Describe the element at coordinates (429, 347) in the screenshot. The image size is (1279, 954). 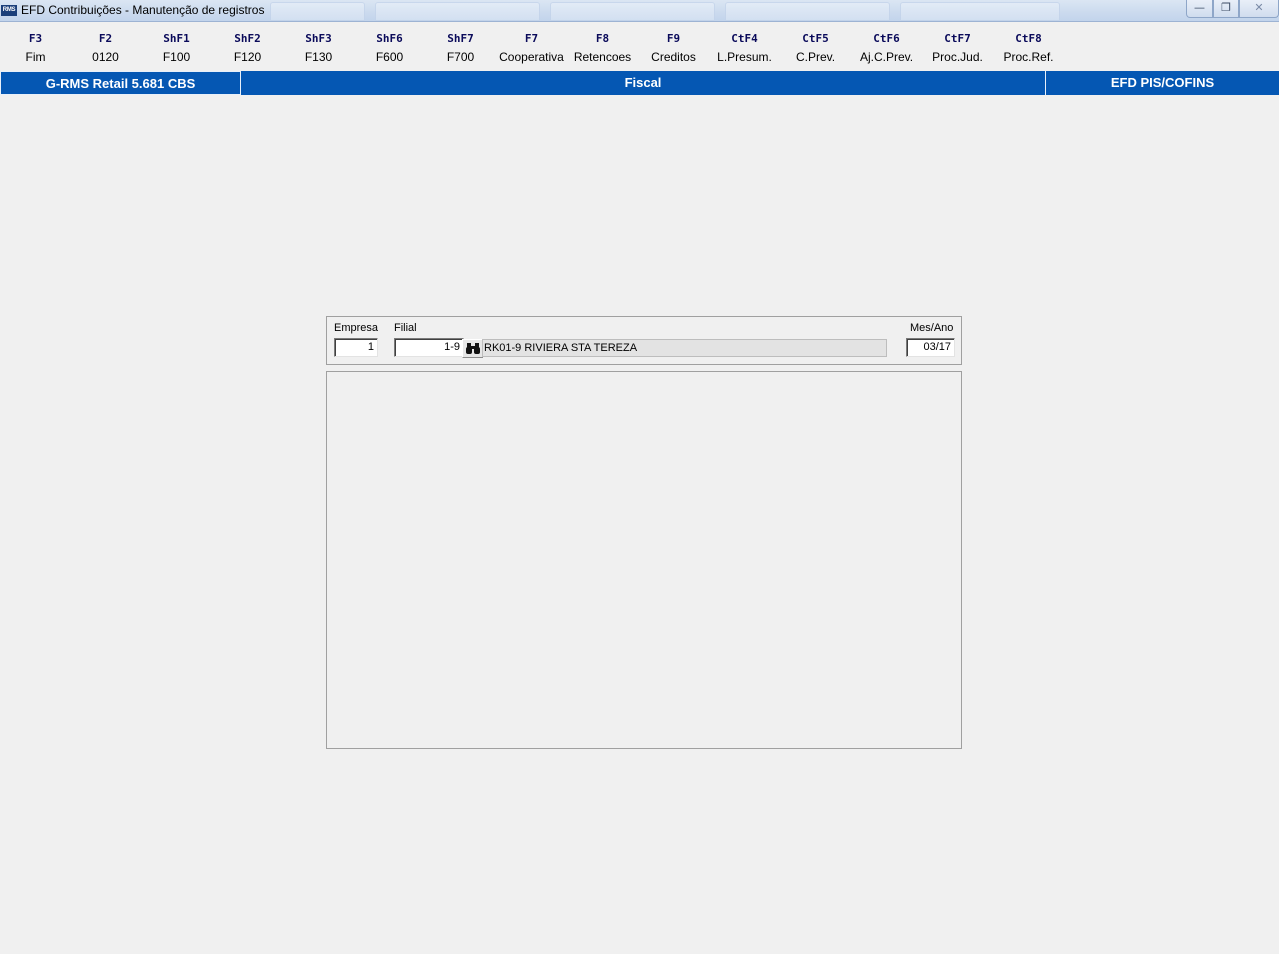
I see `filial-field: 1-9` at that location.